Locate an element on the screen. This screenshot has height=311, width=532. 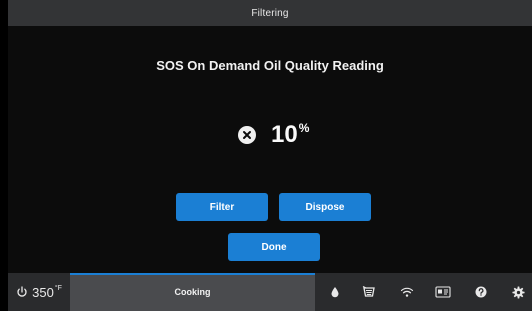
temperature-value: 350 is located at coordinates (43, 292).